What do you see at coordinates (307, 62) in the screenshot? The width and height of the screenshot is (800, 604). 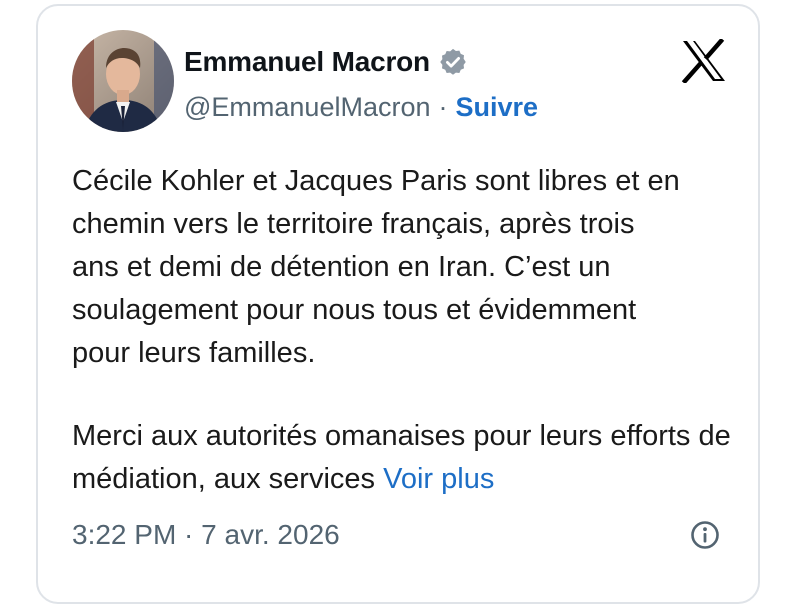 I see `author-display-name: Emmanuel Macron` at bounding box center [307, 62].